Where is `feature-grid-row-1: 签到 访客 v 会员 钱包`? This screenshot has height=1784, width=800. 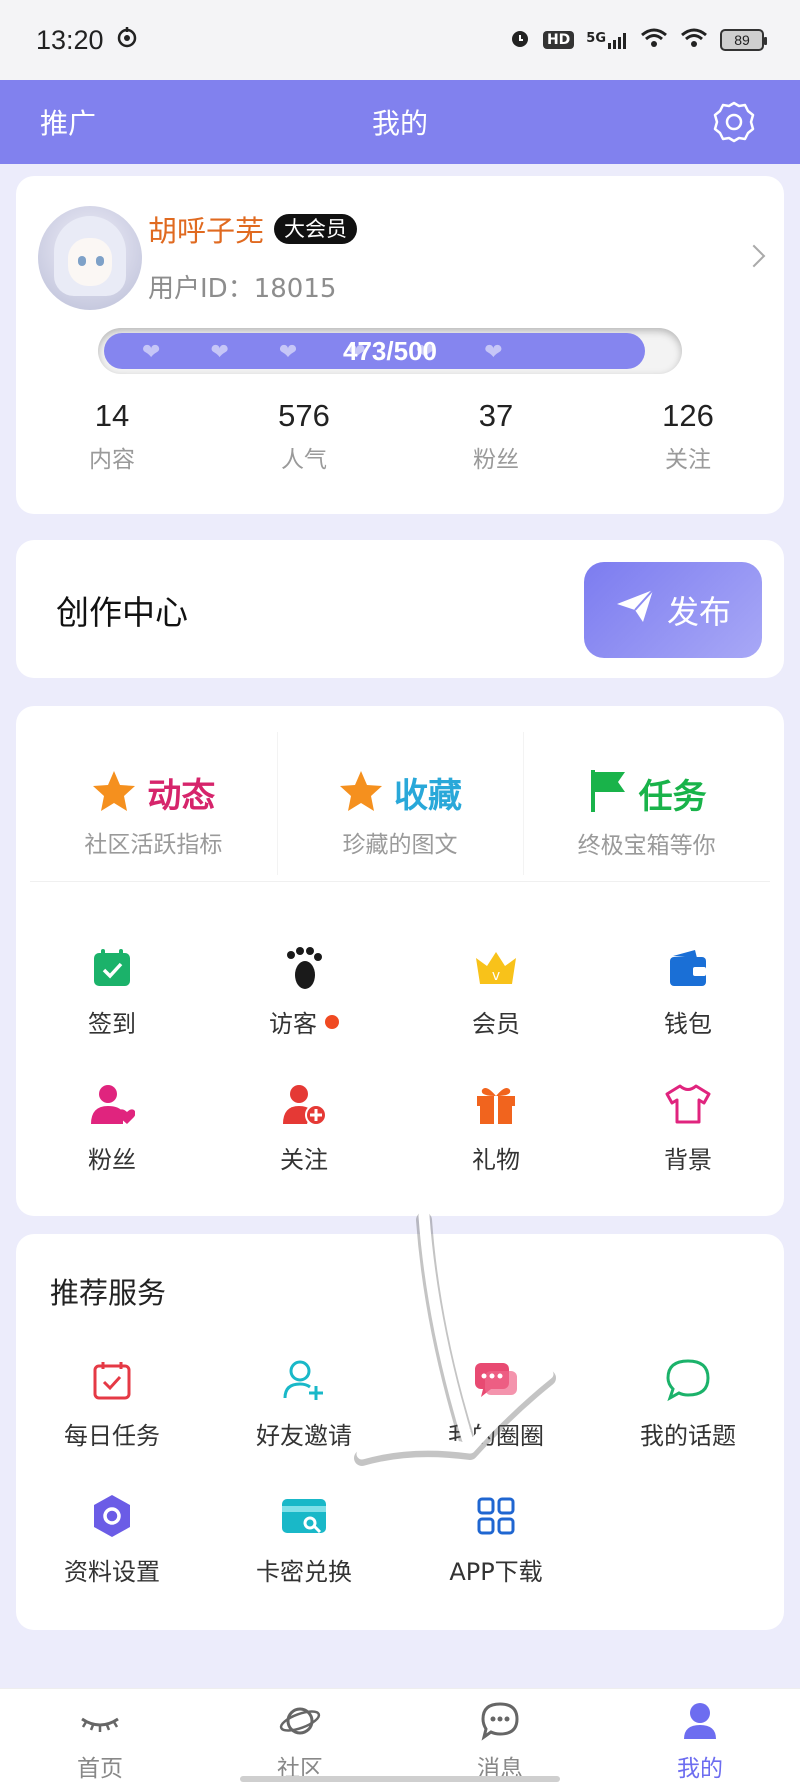
feature-grid-row-1: 签到 访客 v 会员 钱包 is located at coordinates (400, 991).